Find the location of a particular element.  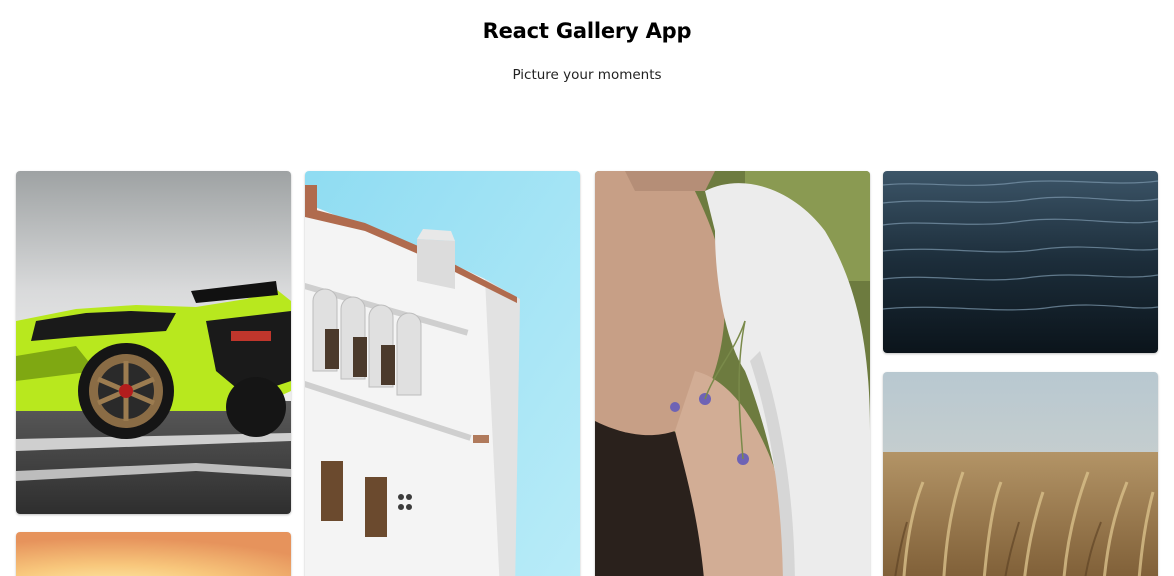

photo-sports-car is located at coordinates (153, 342).